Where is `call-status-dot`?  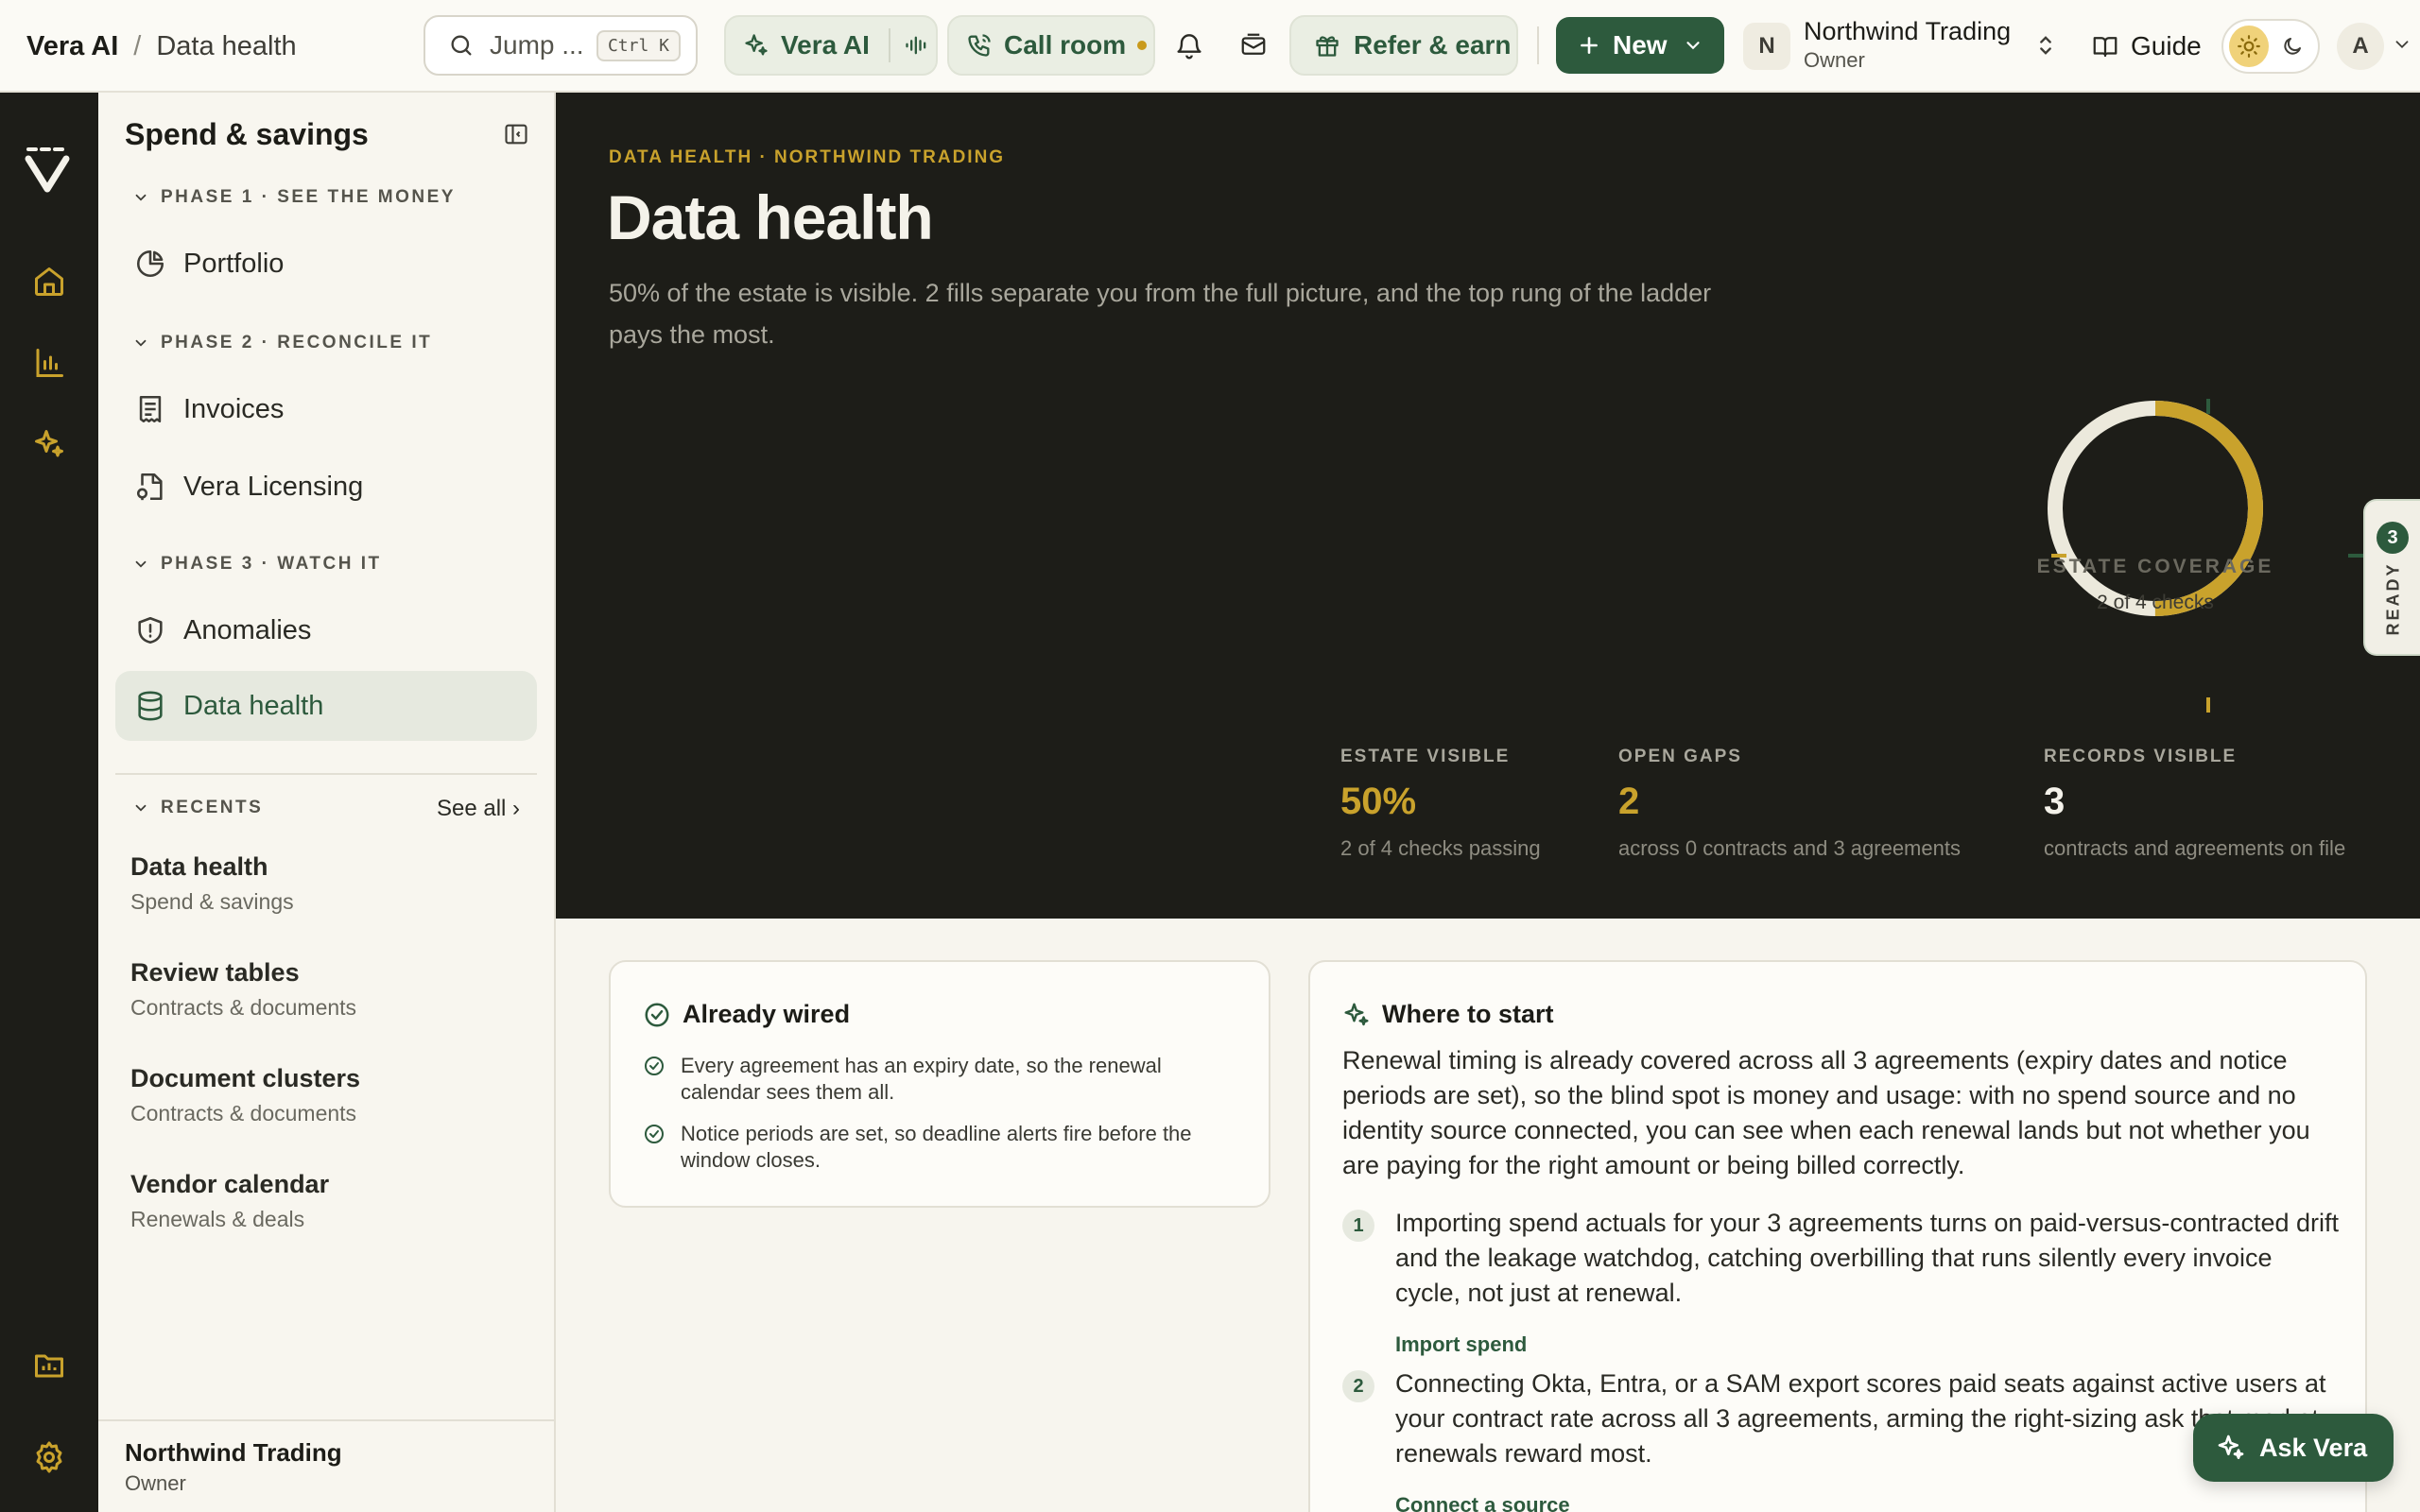
call-status-dot is located at coordinates (1142, 45).